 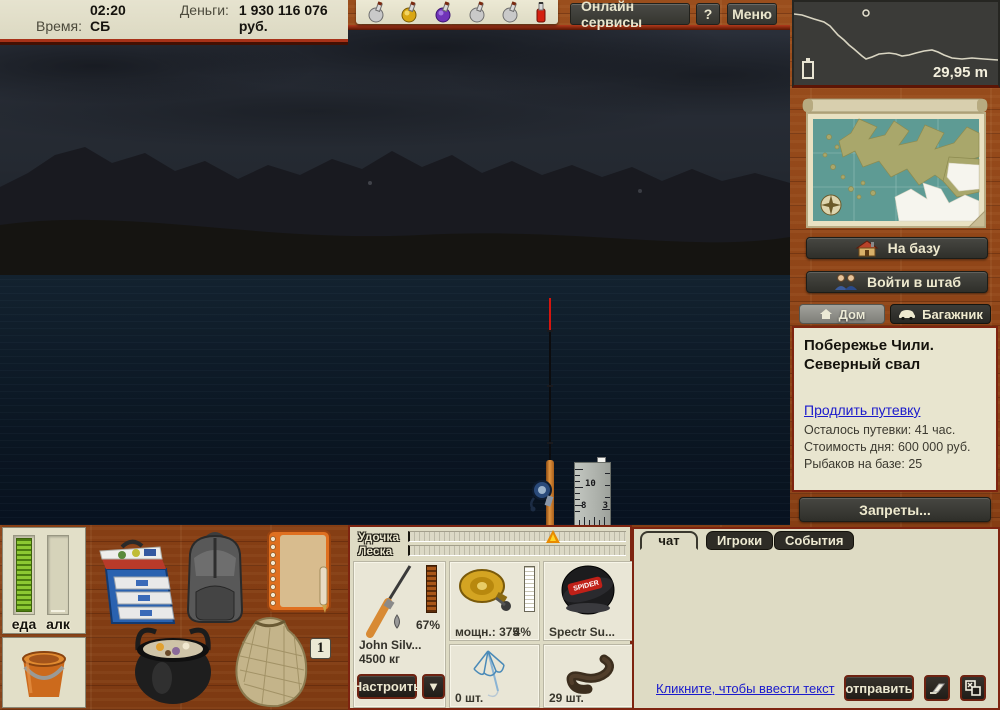 I want to click on extend-ticket-link: Продлить путевку, so click(x=862, y=410).